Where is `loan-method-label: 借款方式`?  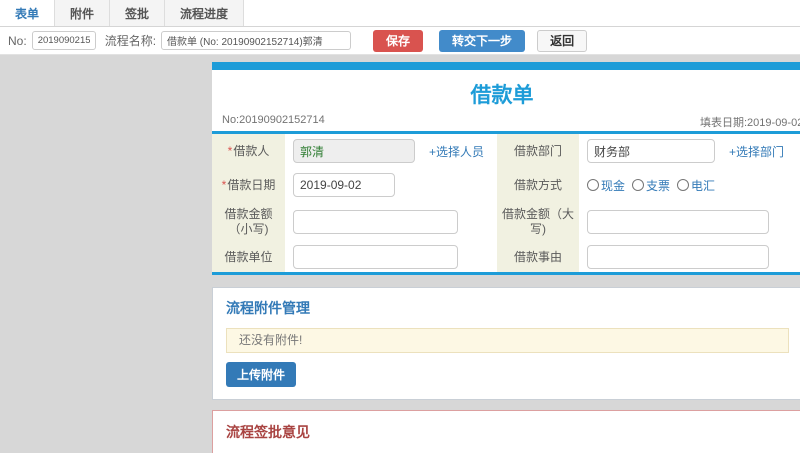 loan-method-label: 借款方式 is located at coordinates (538, 185).